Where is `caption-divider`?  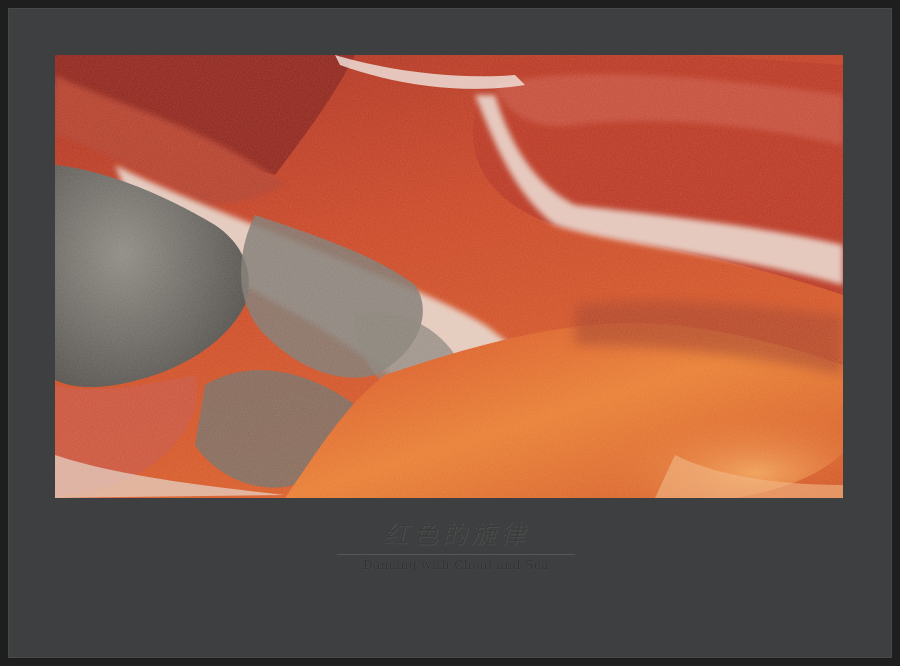 caption-divider is located at coordinates (456, 554).